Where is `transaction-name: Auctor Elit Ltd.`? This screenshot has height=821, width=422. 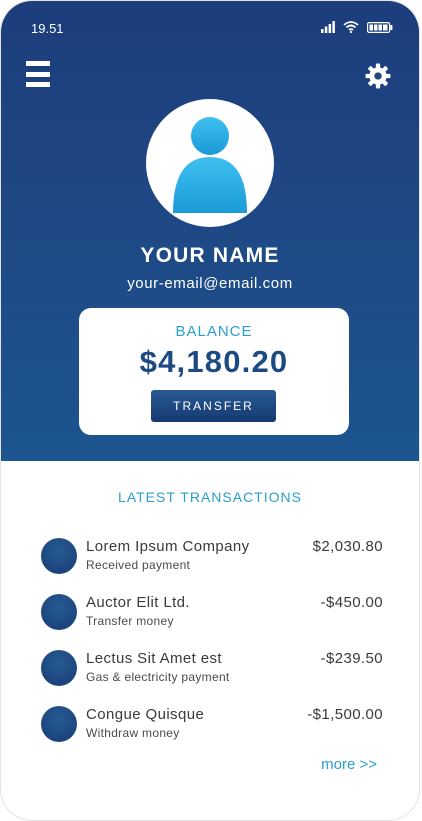
transaction-name: Auctor Elit Ltd. is located at coordinates (138, 602).